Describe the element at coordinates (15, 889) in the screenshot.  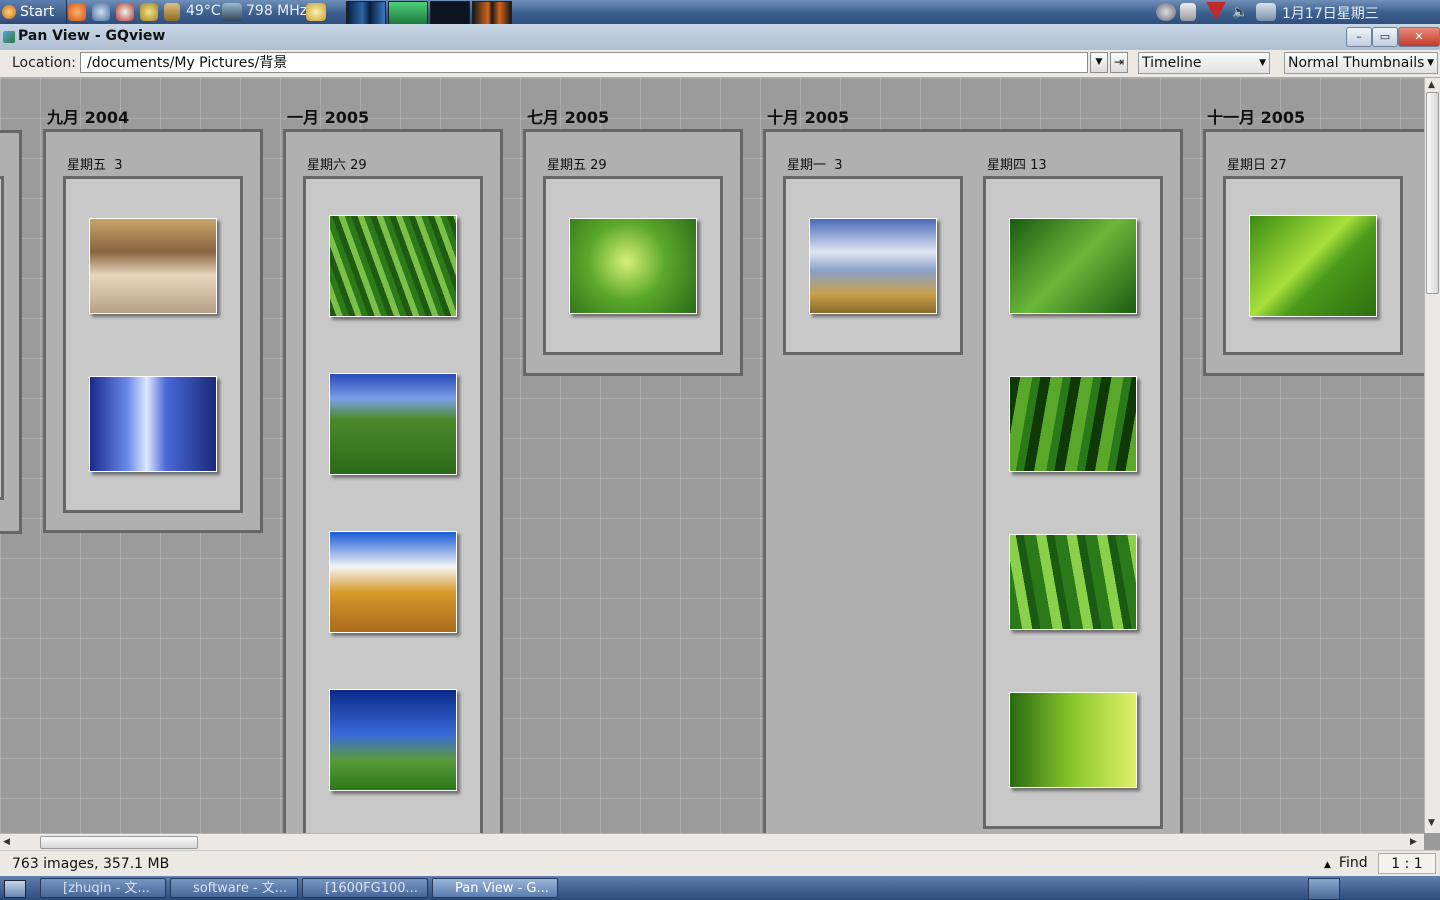
I see `show-desktop-icon` at that location.